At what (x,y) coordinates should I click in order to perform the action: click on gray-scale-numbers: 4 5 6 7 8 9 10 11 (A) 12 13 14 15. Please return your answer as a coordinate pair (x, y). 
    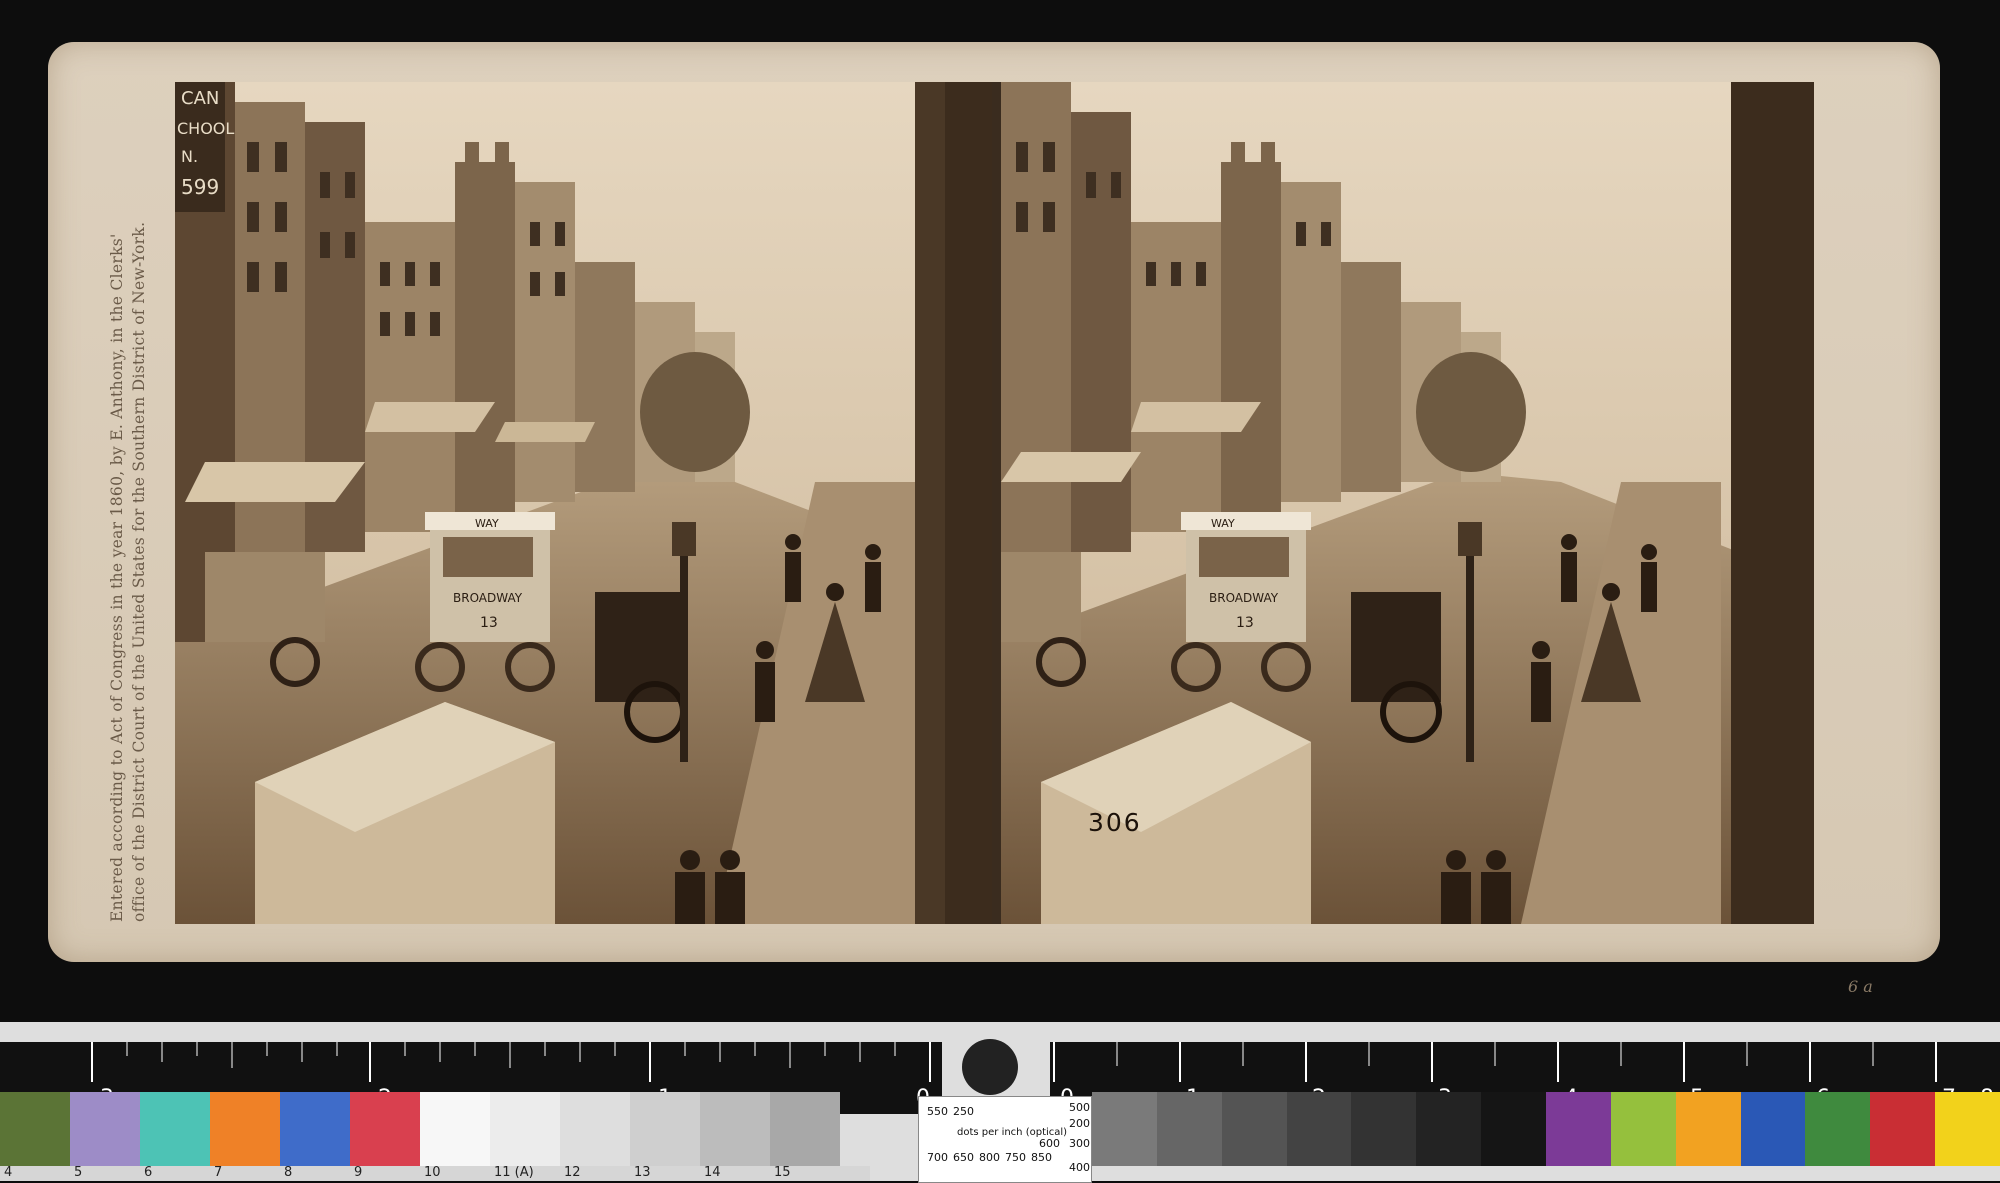
    Looking at the image, I should click on (435, 1173).